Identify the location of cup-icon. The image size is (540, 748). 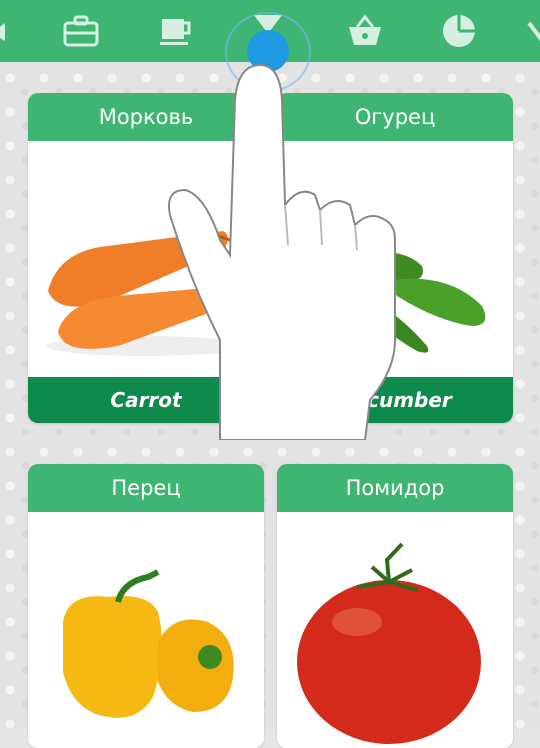
(176, 31).